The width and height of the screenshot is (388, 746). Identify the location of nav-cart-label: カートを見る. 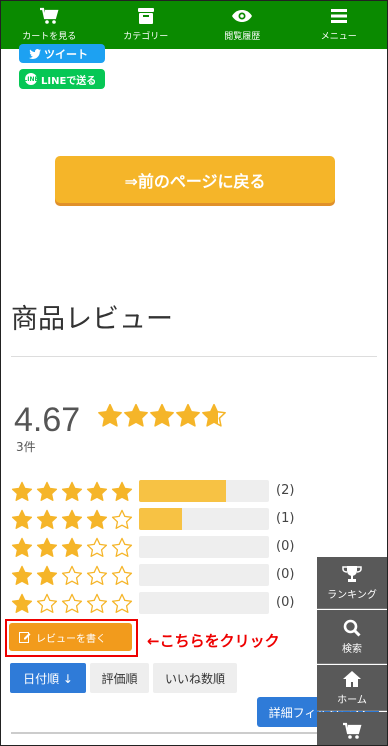
(49, 37).